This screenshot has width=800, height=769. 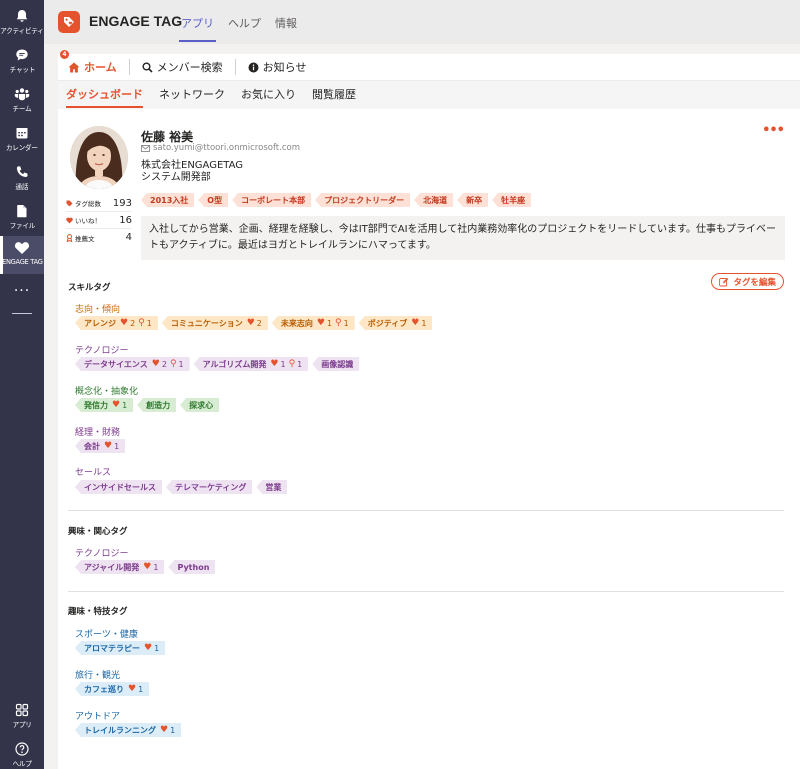 What do you see at coordinates (272, 487) in the screenshot?
I see `skill-tag: 営業` at bounding box center [272, 487].